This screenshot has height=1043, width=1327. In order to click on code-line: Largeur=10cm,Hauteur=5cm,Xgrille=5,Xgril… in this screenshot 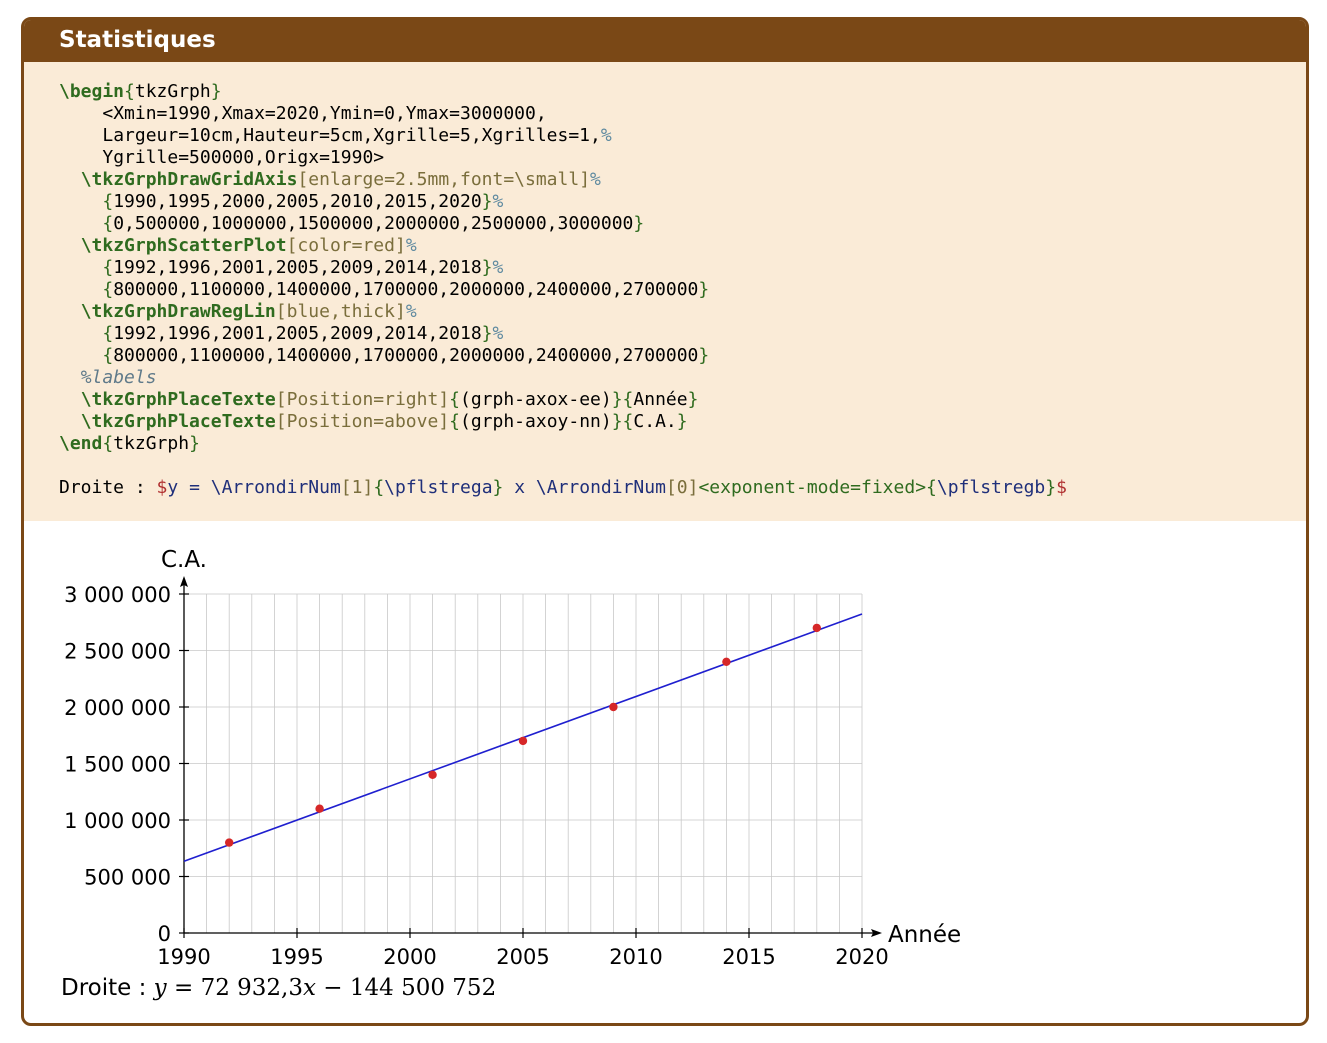, I will do `click(351, 135)`.